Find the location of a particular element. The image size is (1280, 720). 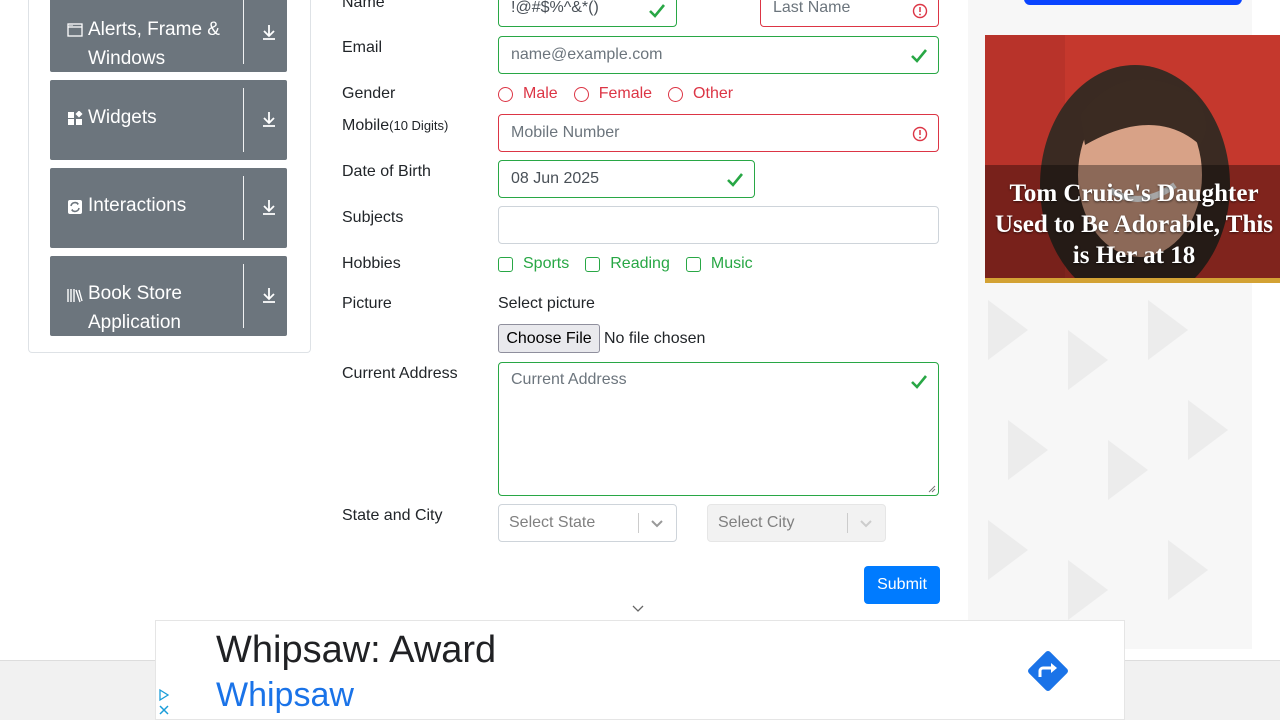

sidebar-item-widgets: Widgets is located at coordinates (168, 120).